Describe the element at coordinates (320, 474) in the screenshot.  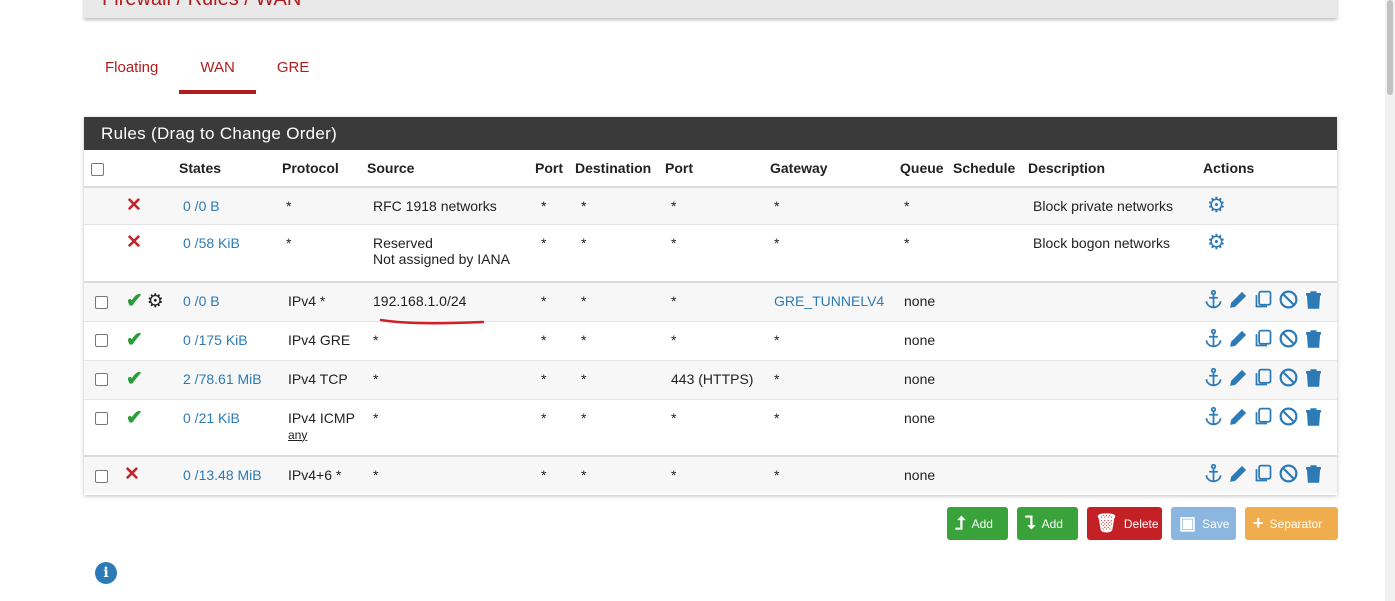
I see `protocol-cell: IPv4+6 *` at that location.